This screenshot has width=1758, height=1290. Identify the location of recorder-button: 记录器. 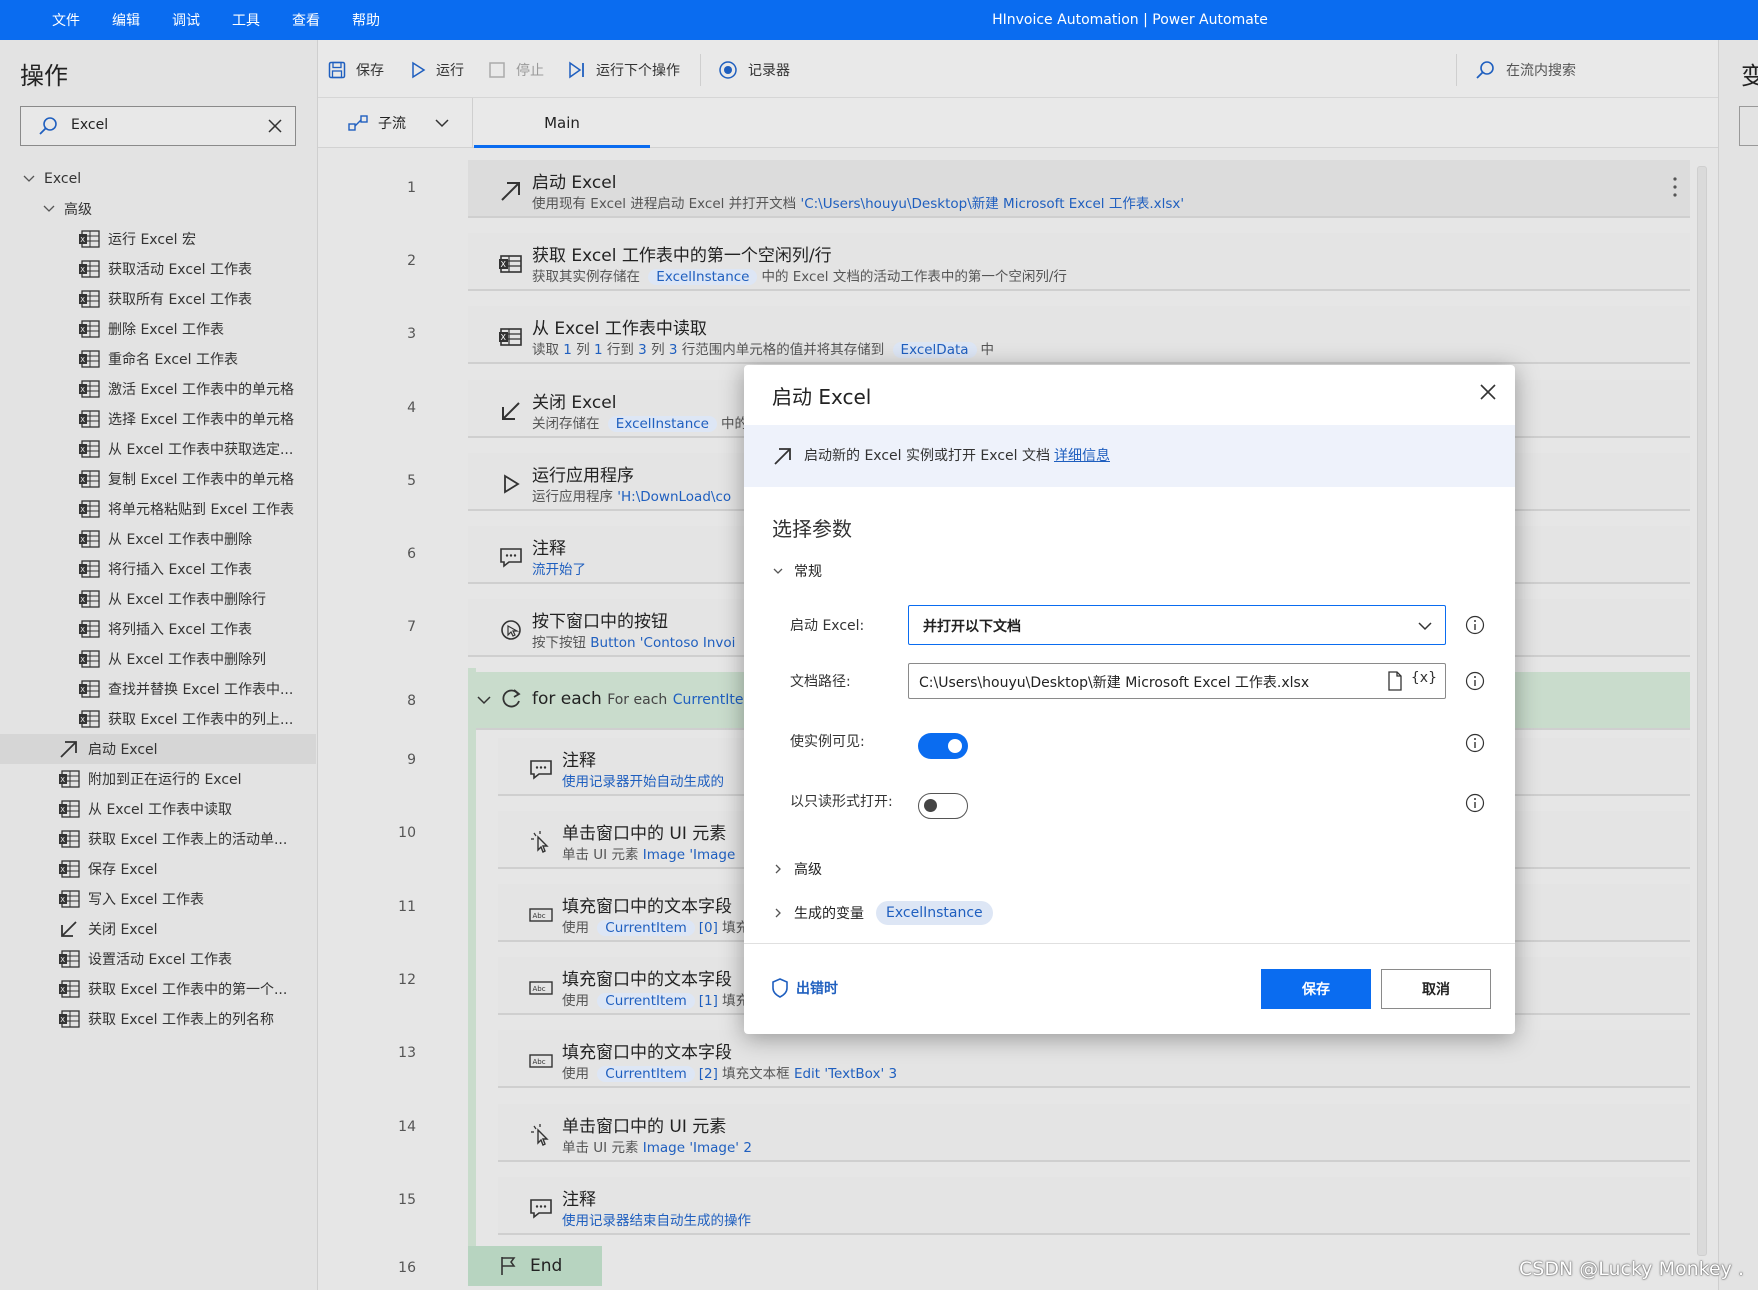
(754, 70).